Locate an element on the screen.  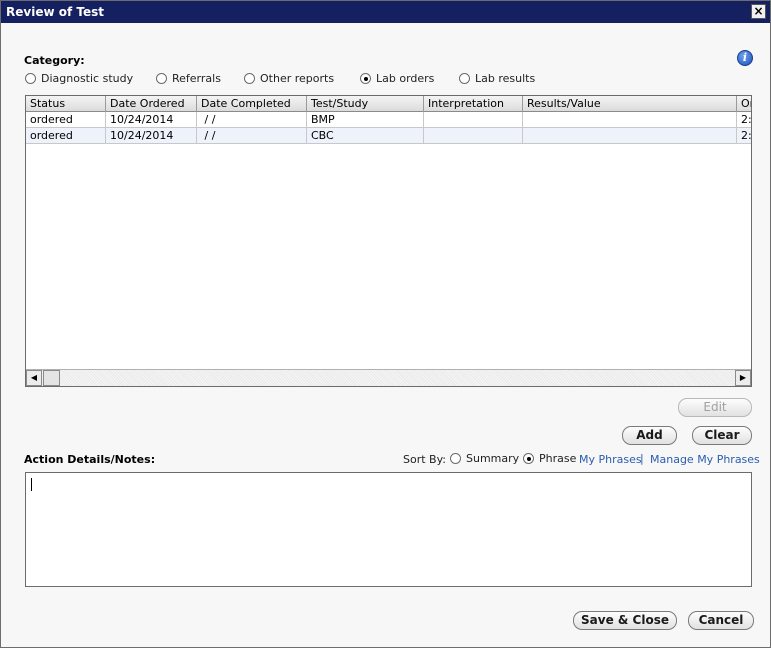
radio-other-reports: Other reports is located at coordinates (289, 78).